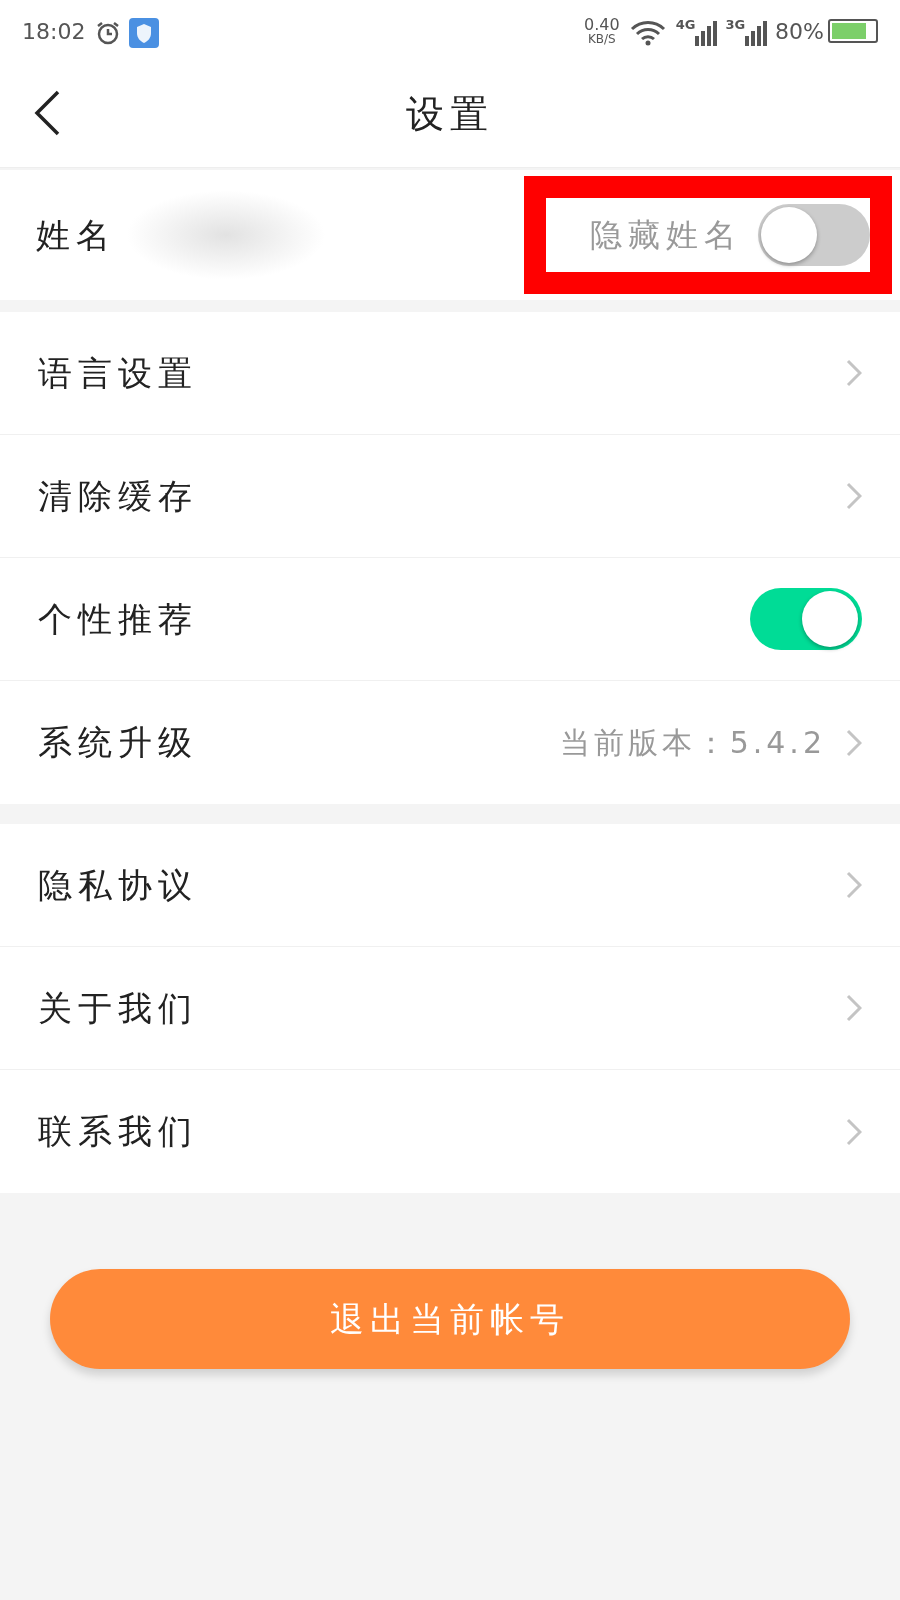 The width and height of the screenshot is (900, 1600). I want to click on speed-unit: KB/S, so click(601, 39).